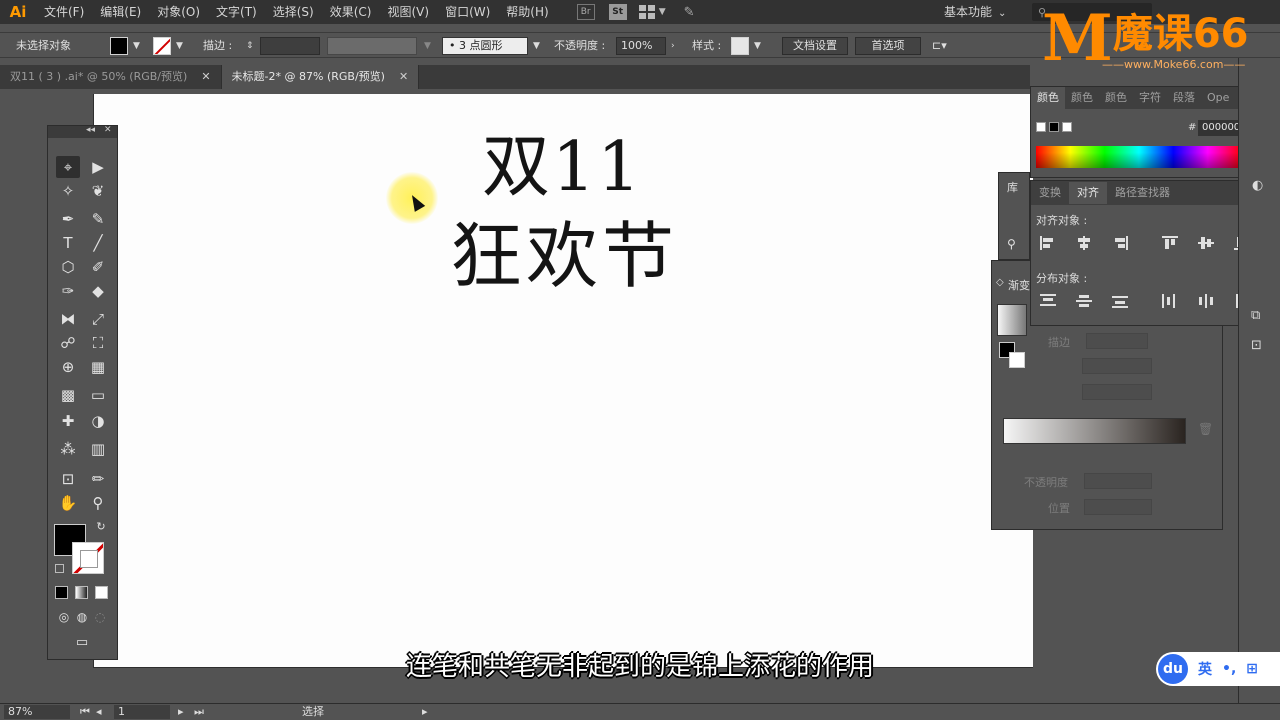  Describe the element at coordinates (68, 421) in the screenshot. I see `eyedropper-tool-icon: ✚` at that location.